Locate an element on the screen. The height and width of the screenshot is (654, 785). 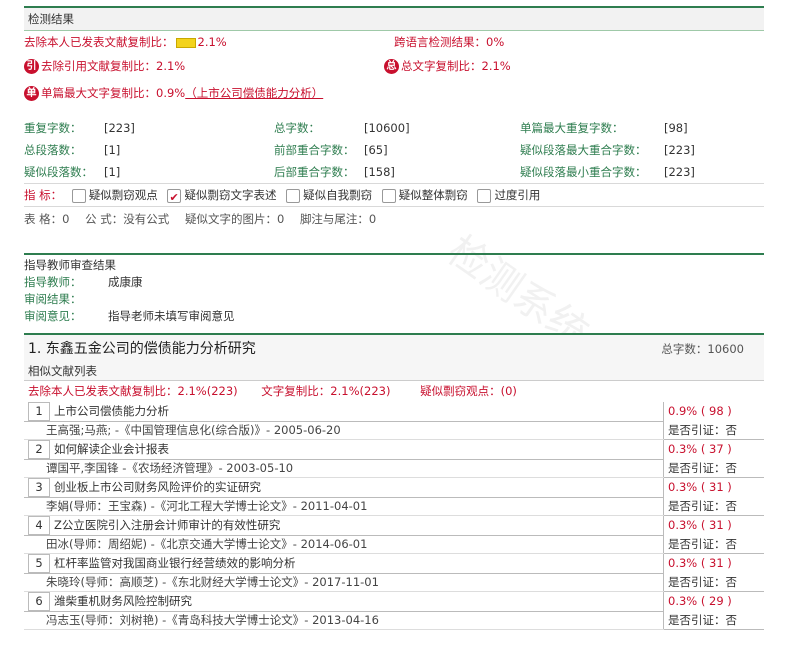
doc-title-link: 如何解读企业会计报表 is located at coordinates (111, 449).